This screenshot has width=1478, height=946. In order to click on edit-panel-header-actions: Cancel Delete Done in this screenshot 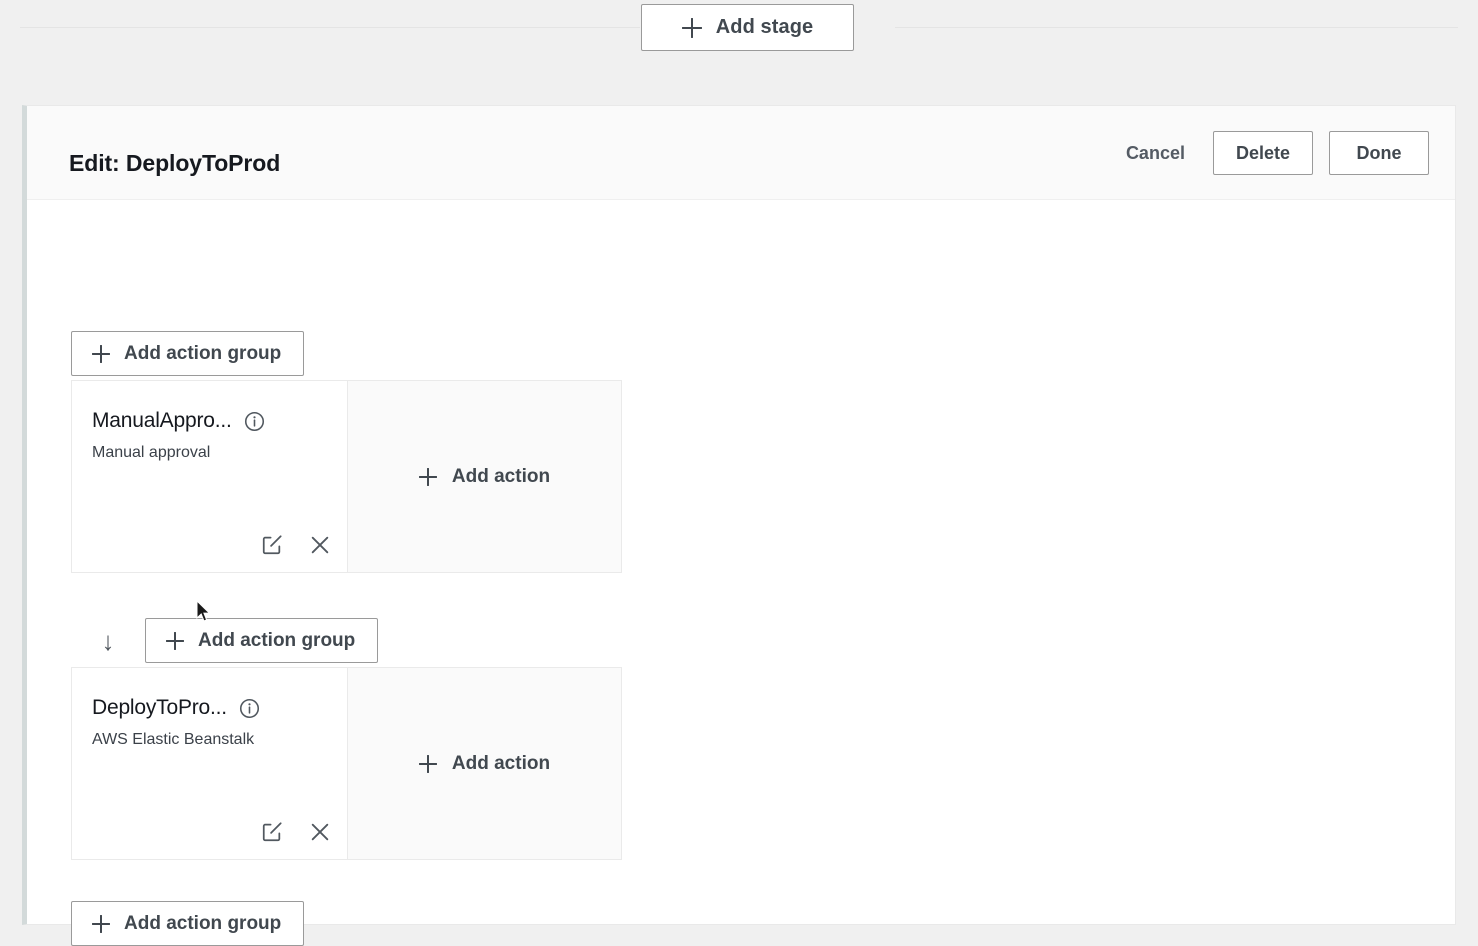, I will do `click(1271, 153)`.